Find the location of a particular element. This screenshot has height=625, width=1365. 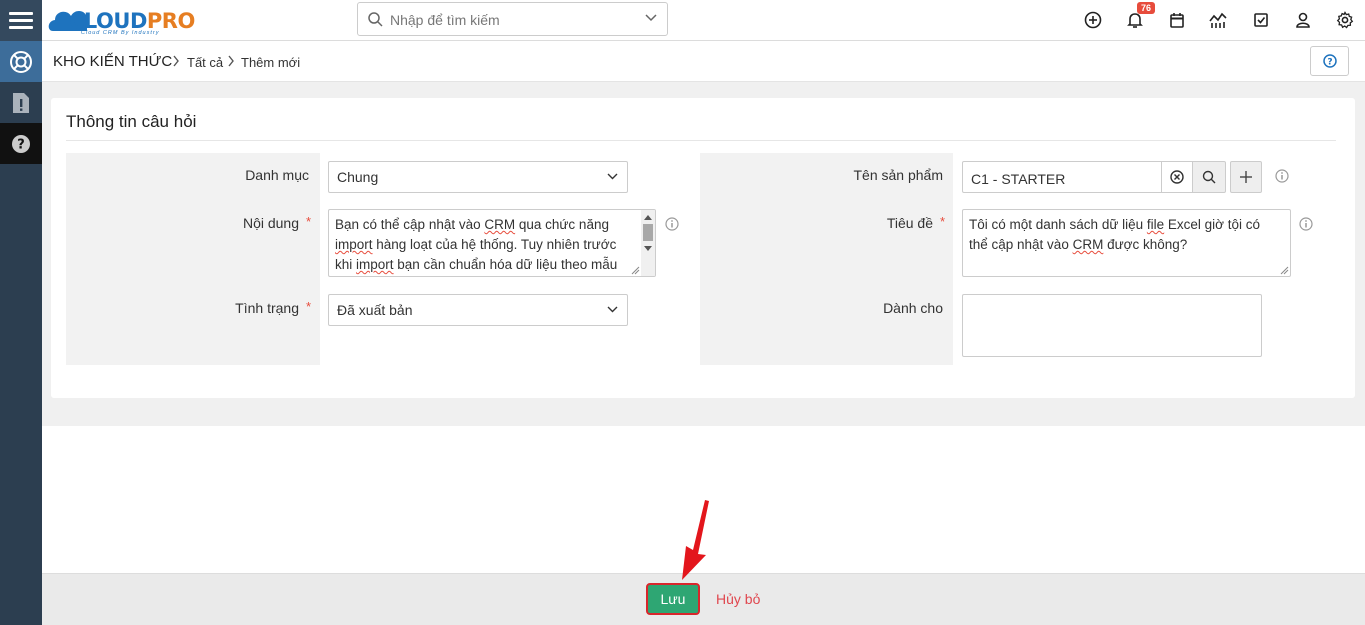

audience-label: Dành cho is located at coordinates (913, 308).